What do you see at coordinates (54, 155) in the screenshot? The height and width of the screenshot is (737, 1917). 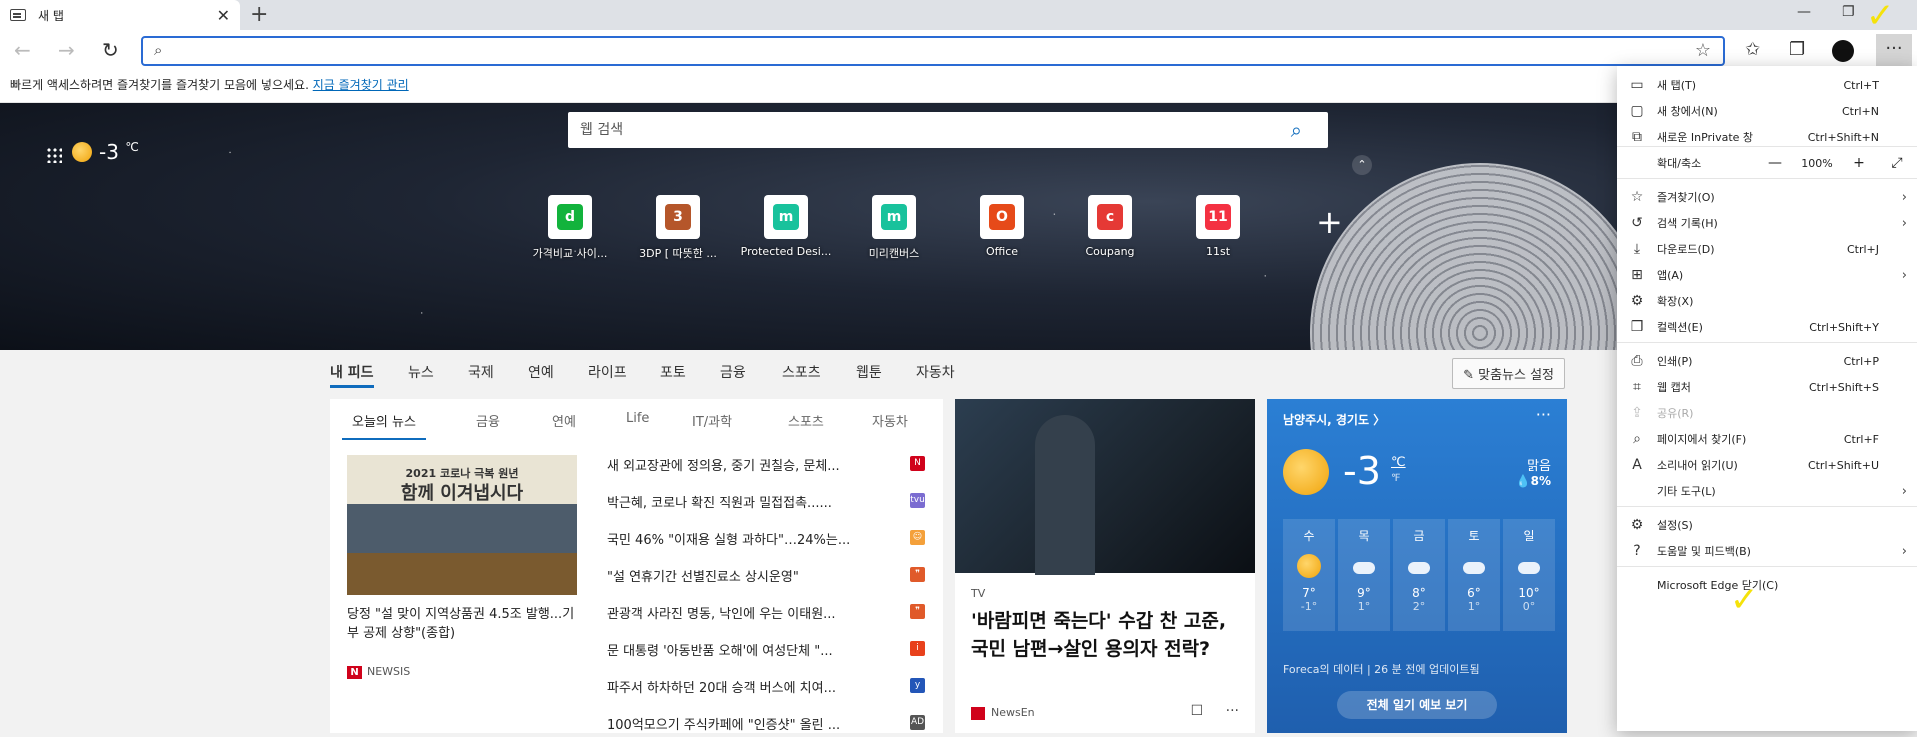 I see `apps-grid-icon` at bounding box center [54, 155].